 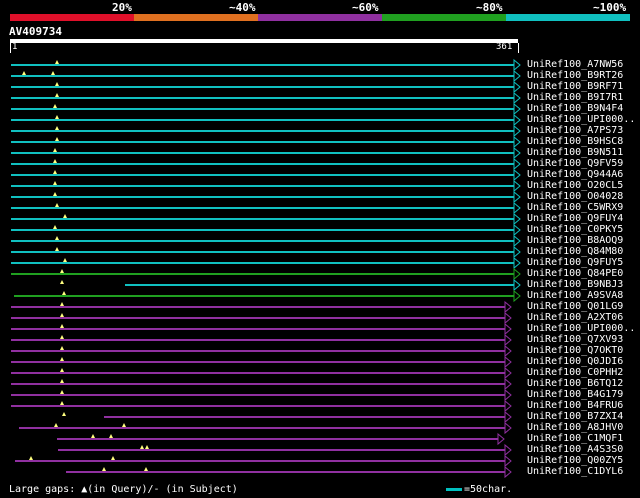 What do you see at coordinates (575, 405) in the screenshot?
I see `hit-label: UniRef100_B4FRU6` at bounding box center [575, 405].